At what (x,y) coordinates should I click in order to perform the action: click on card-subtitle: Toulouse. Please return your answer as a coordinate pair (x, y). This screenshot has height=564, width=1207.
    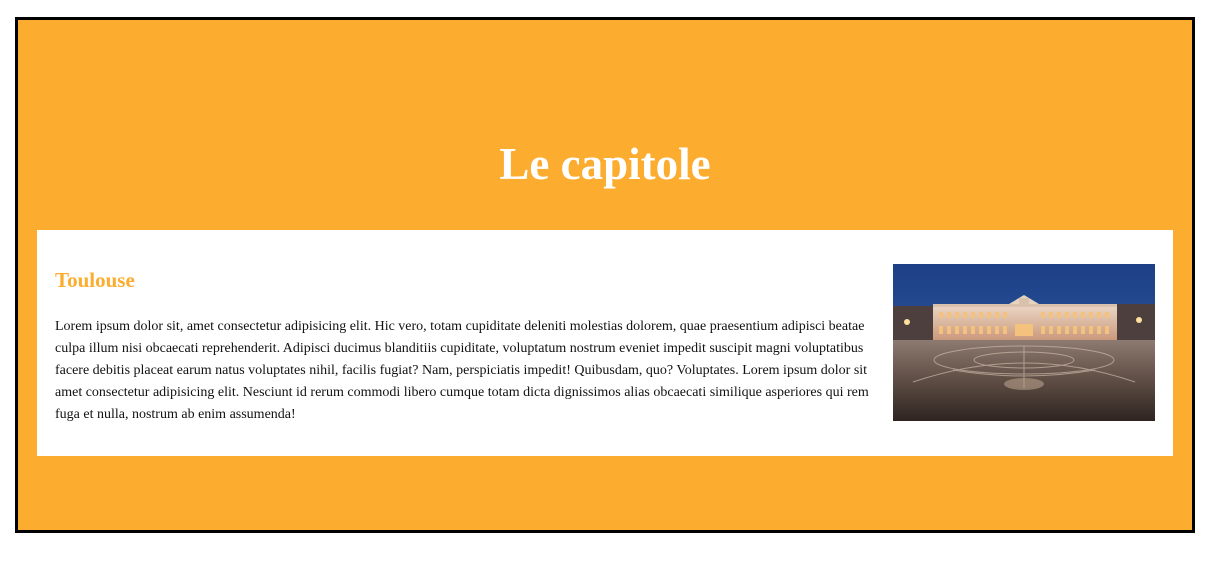
    Looking at the image, I should click on (95, 280).